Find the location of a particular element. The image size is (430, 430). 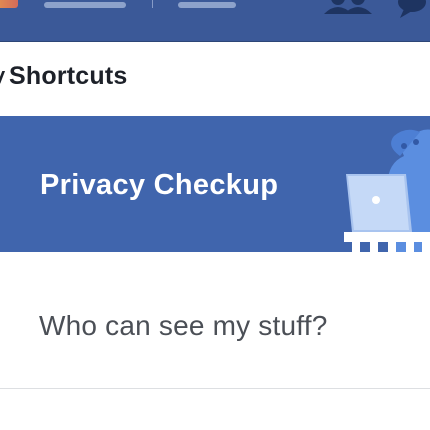

privacy-dinosaur-icon is located at coordinates (387, 190).